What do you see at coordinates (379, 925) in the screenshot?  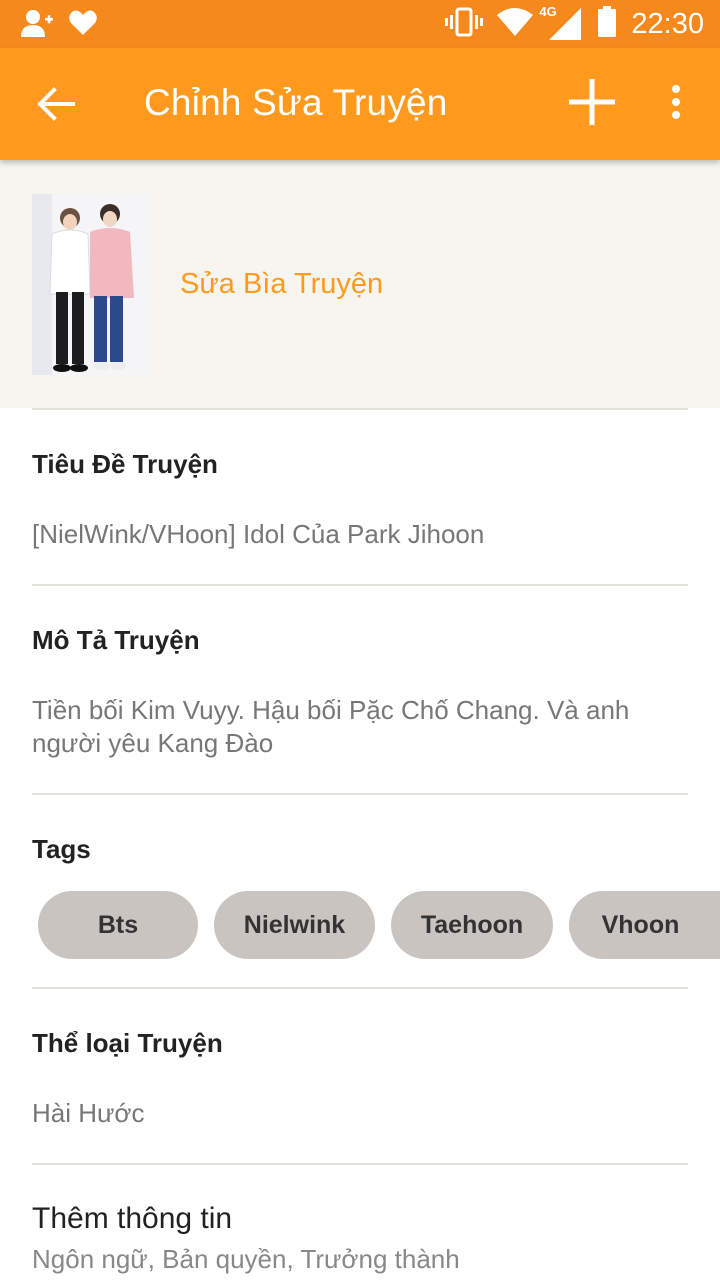 I see `tags-row: Bts Nielwink Taehoon Vhoon` at bounding box center [379, 925].